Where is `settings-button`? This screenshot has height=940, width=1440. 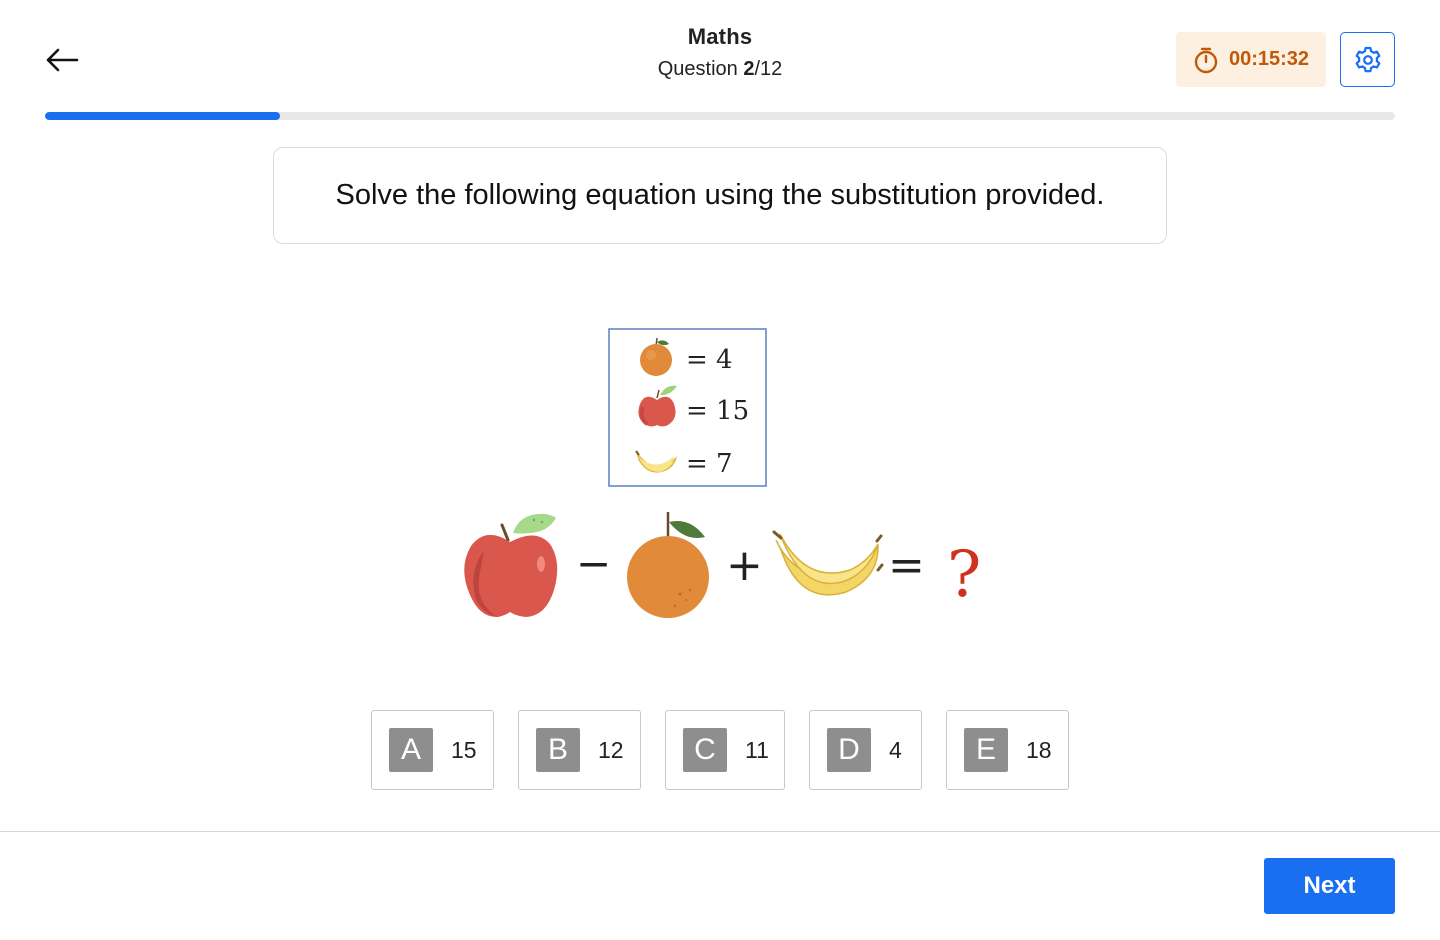
settings-button is located at coordinates (1367, 59).